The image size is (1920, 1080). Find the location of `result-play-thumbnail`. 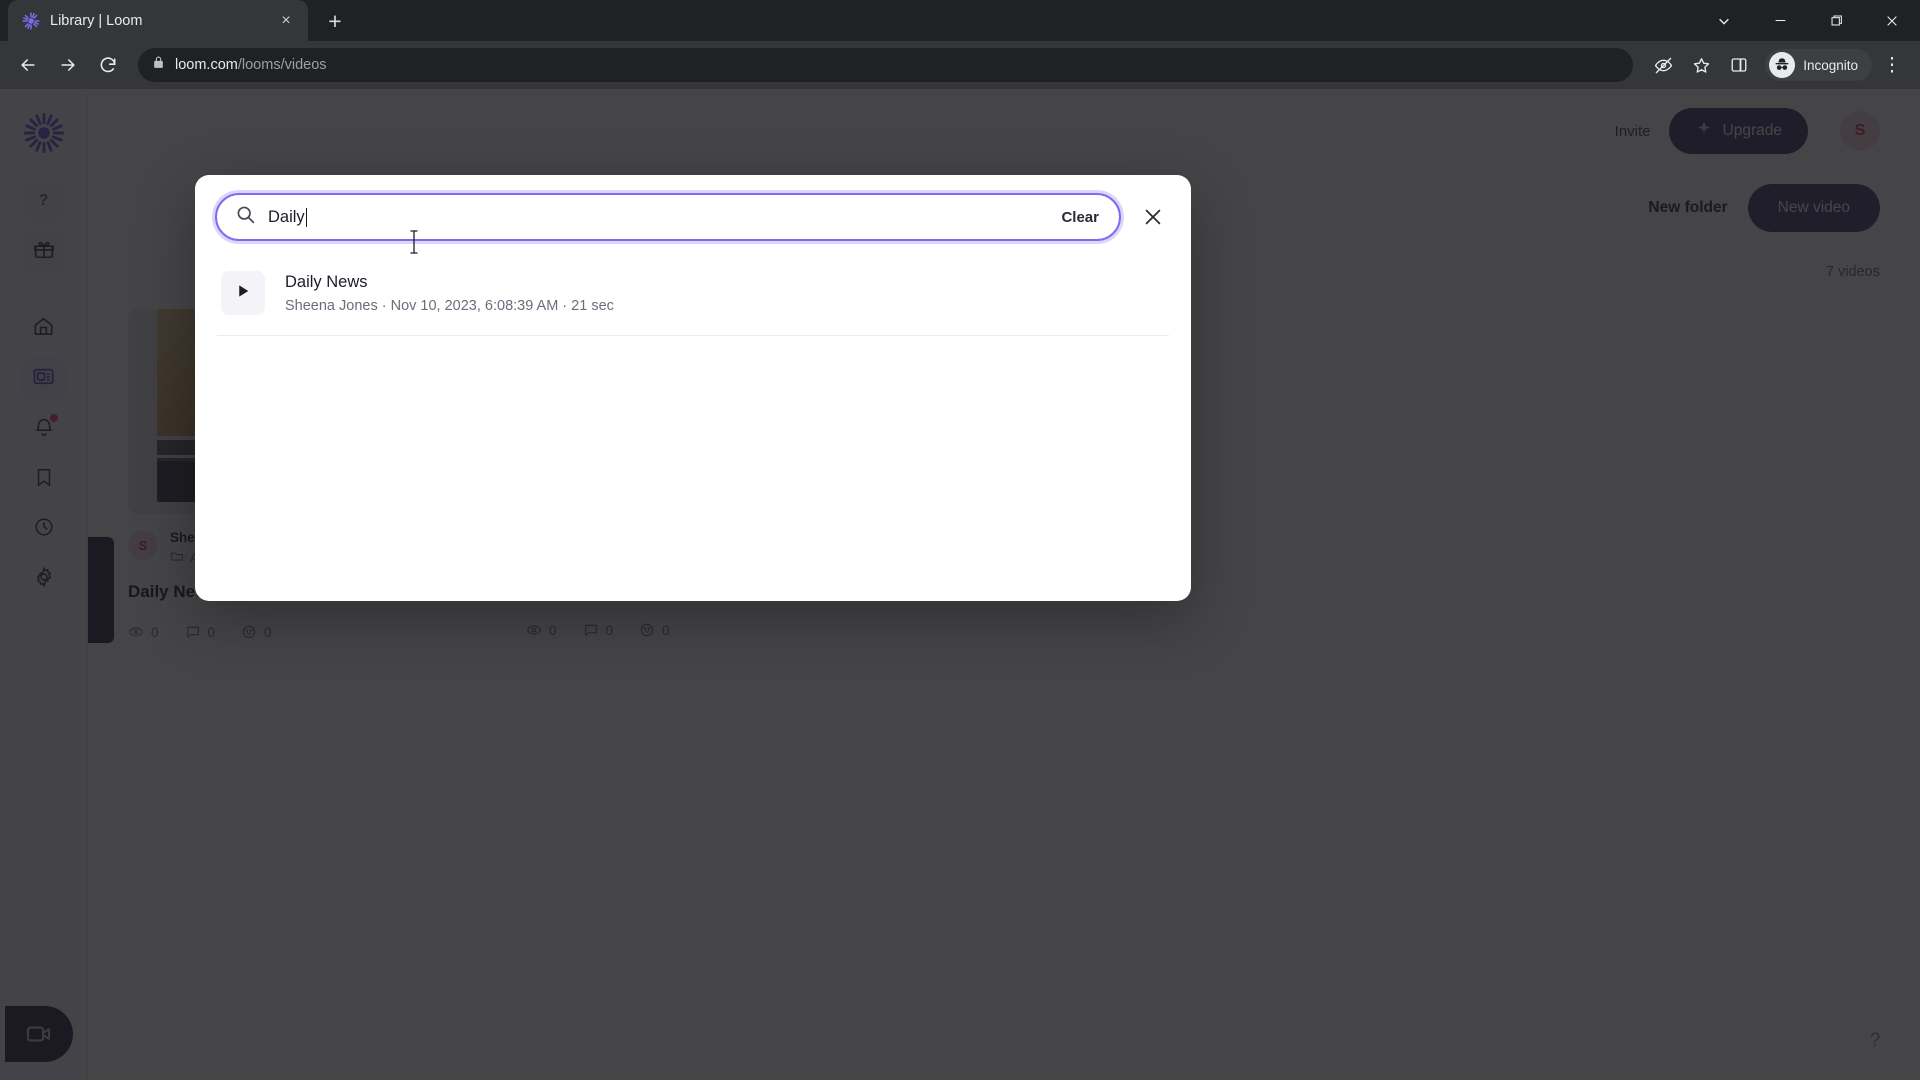

result-play-thumbnail is located at coordinates (243, 293).